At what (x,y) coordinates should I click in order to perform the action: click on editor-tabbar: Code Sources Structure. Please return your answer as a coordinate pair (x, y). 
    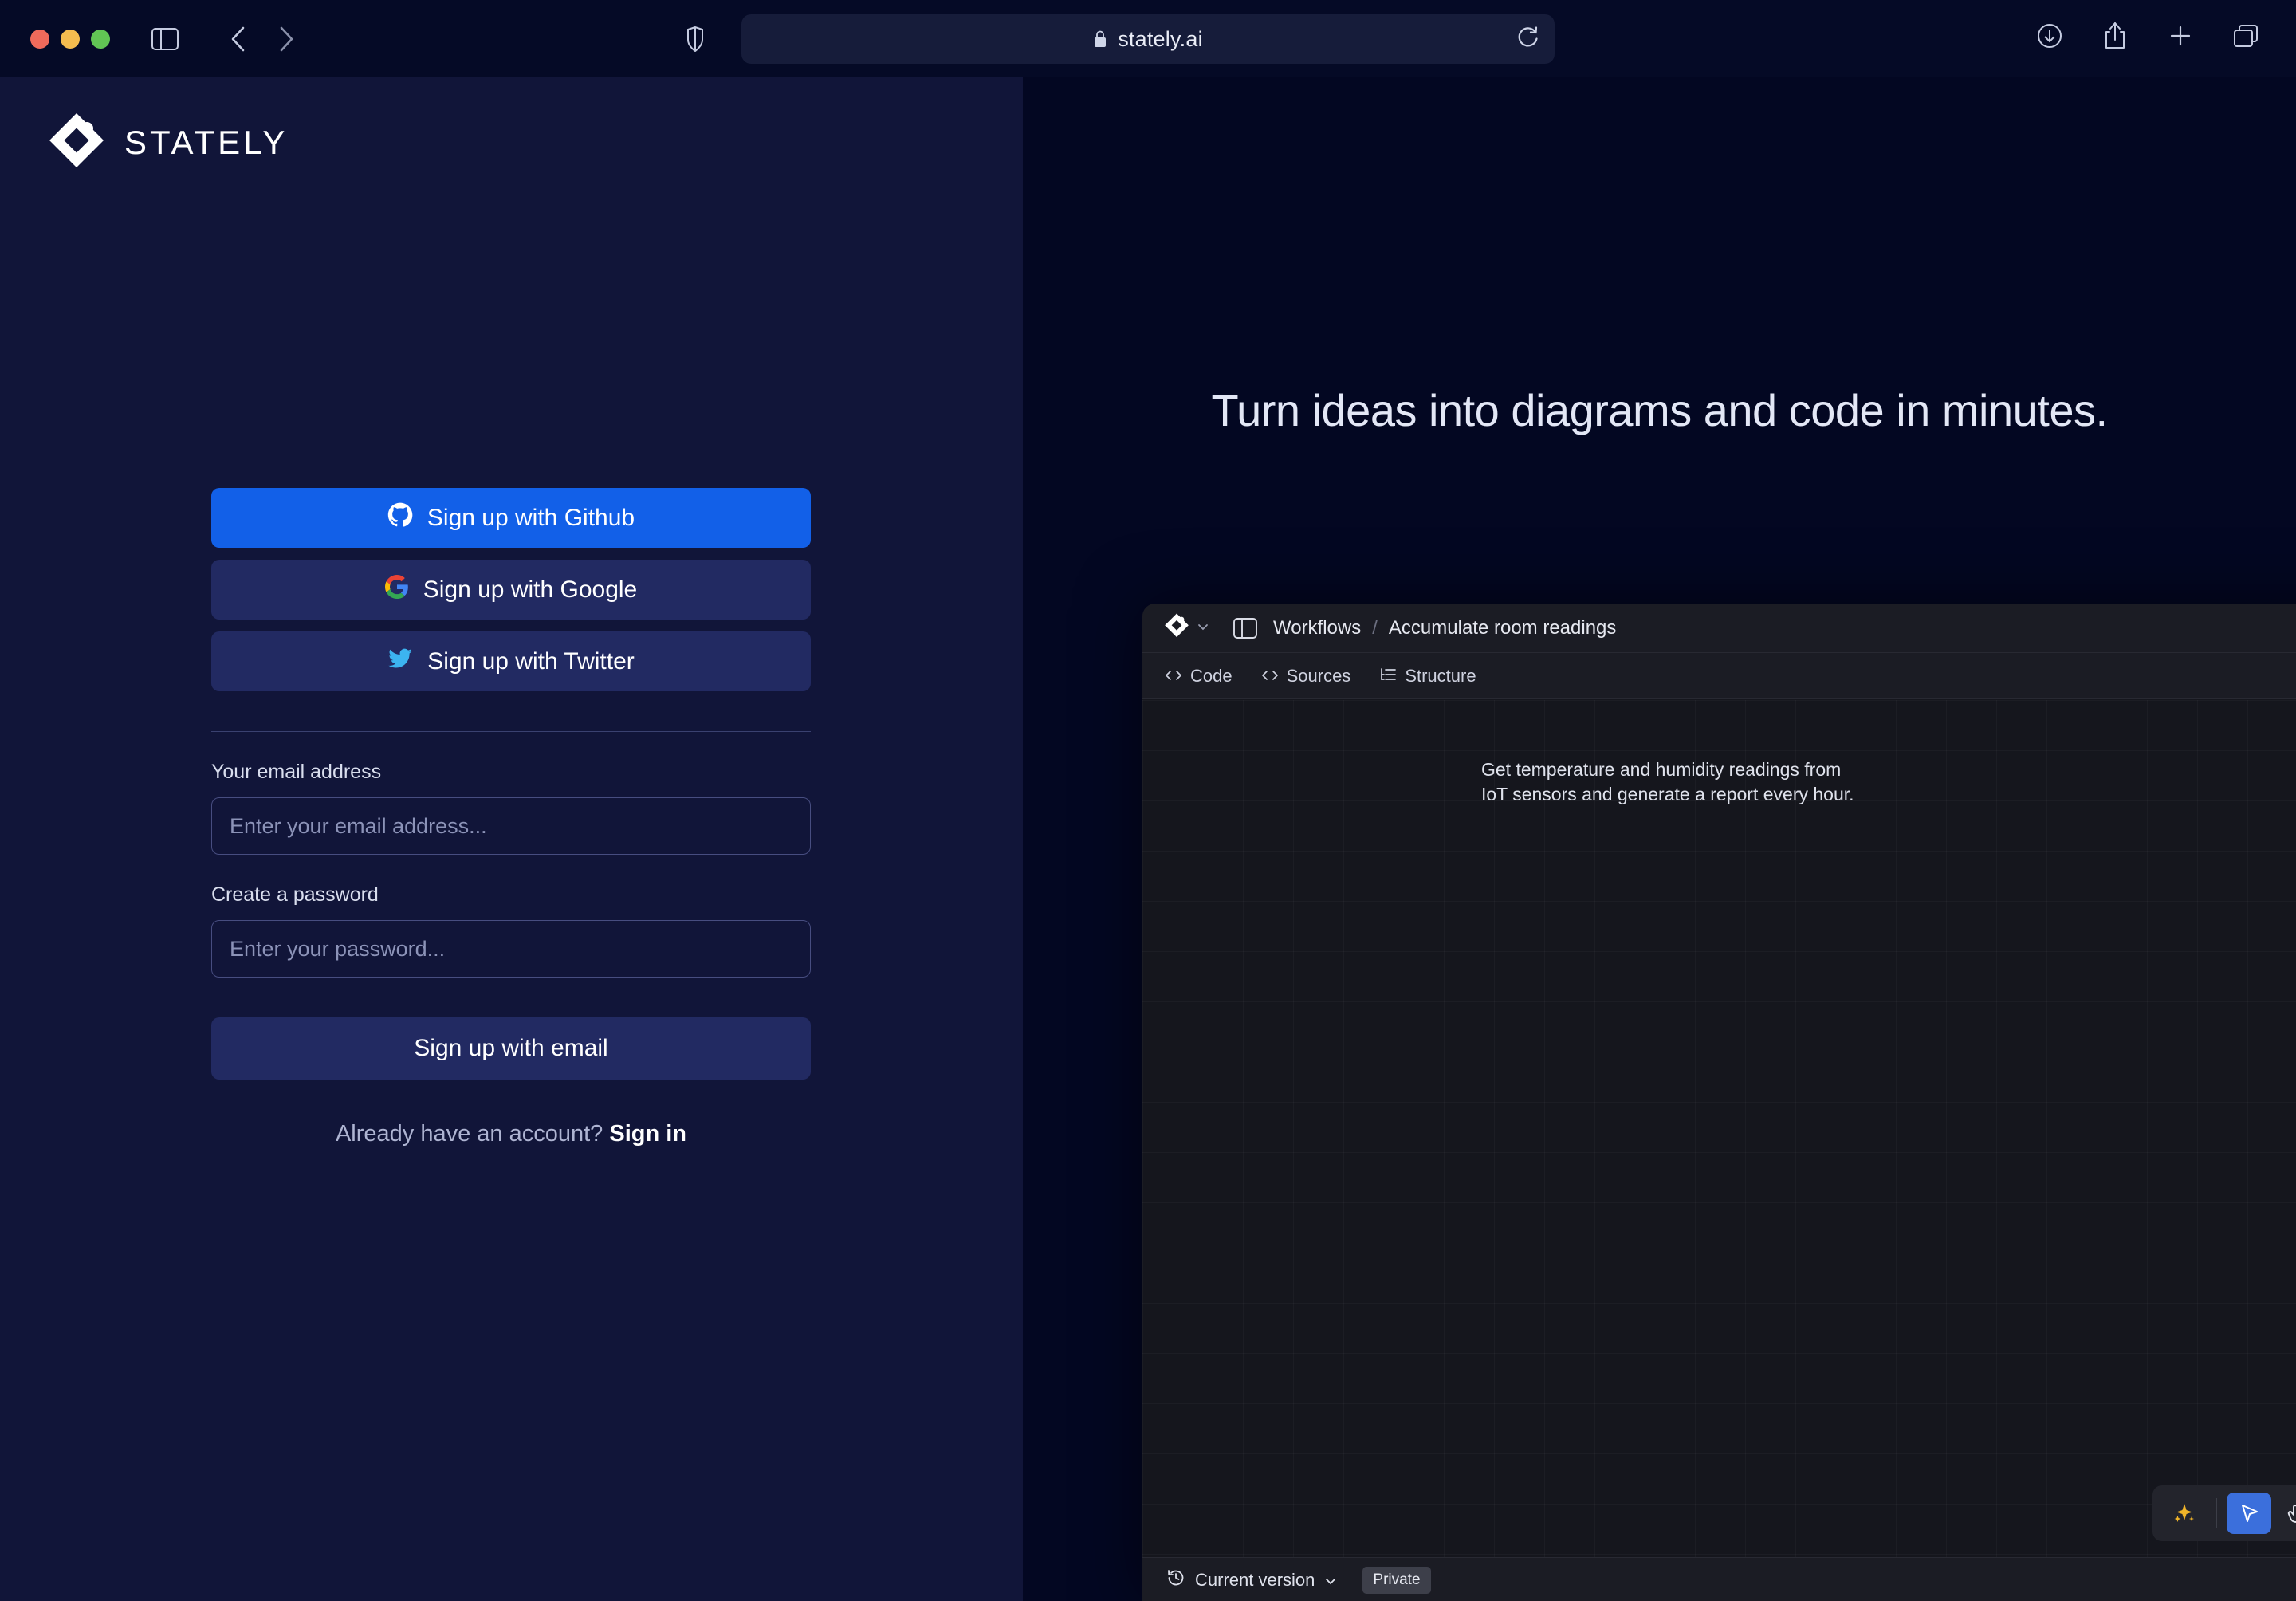
    Looking at the image, I should click on (1719, 676).